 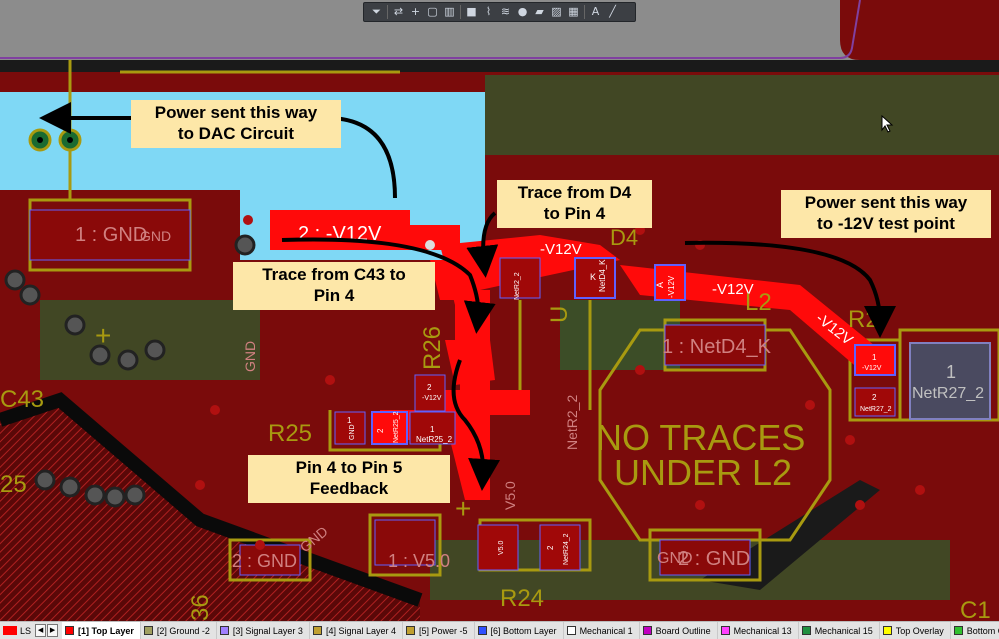 What do you see at coordinates (264, 561) in the screenshot?
I see `pcb-label-gnd-bottom: 2 : GND` at bounding box center [264, 561].